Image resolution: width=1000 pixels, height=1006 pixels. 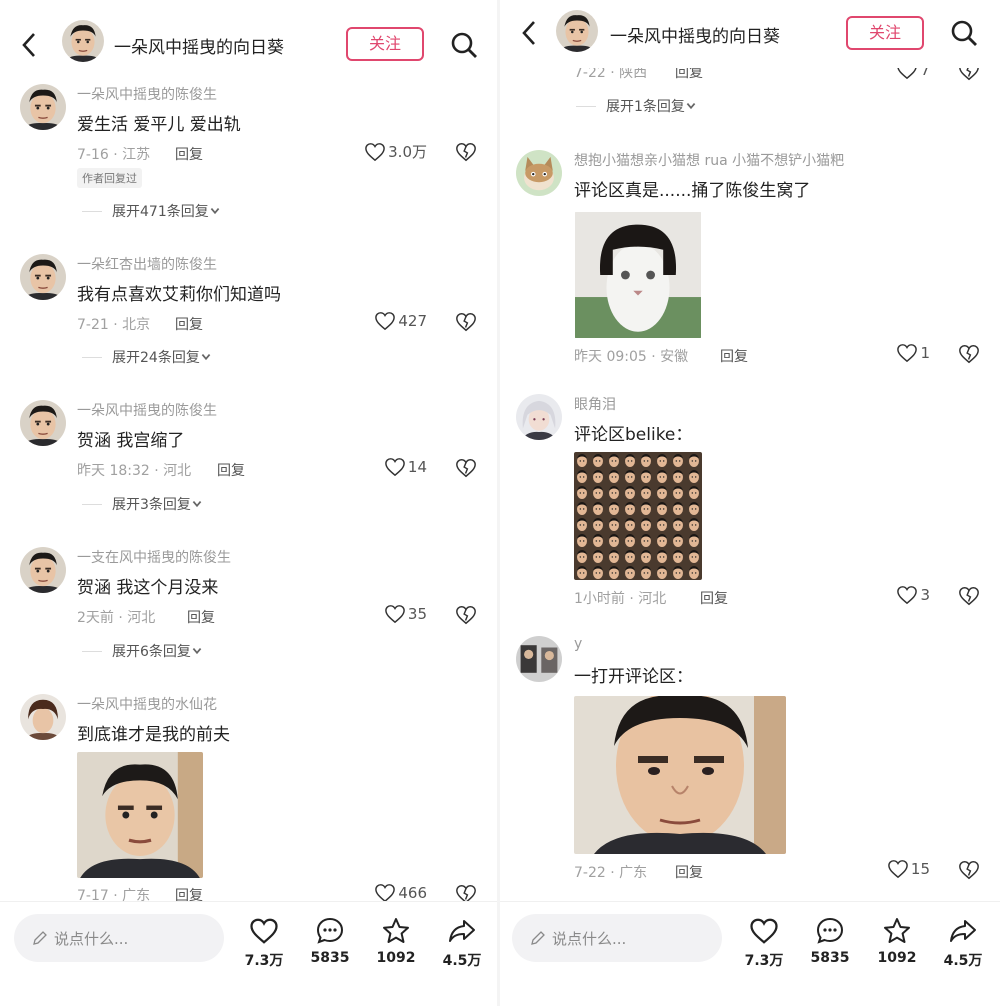 What do you see at coordinates (159, 125) in the screenshot?
I see `comment-text: 爱生活 爱平儿 爱出轨` at bounding box center [159, 125].